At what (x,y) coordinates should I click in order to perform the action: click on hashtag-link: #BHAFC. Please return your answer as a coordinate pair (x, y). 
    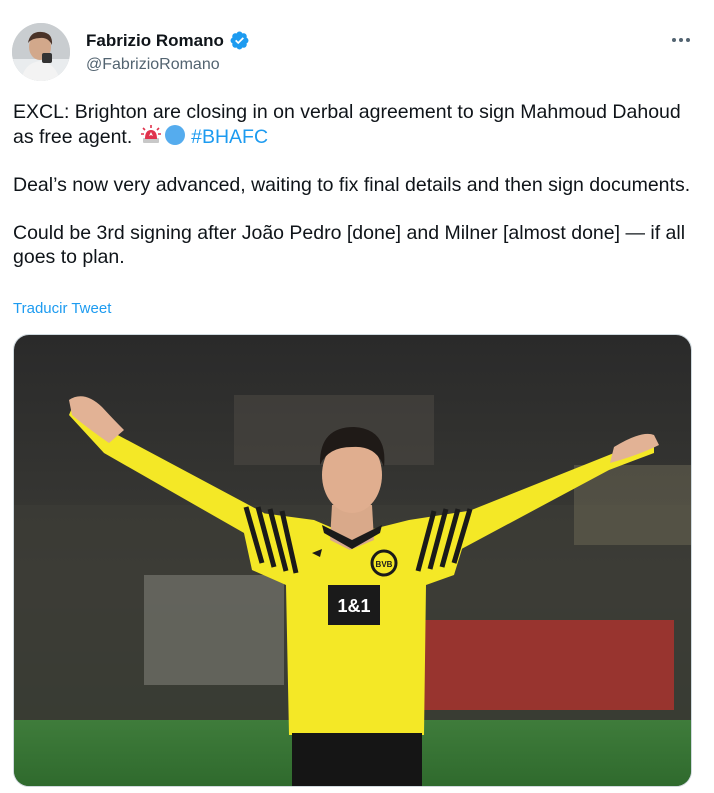
    Looking at the image, I should click on (229, 137).